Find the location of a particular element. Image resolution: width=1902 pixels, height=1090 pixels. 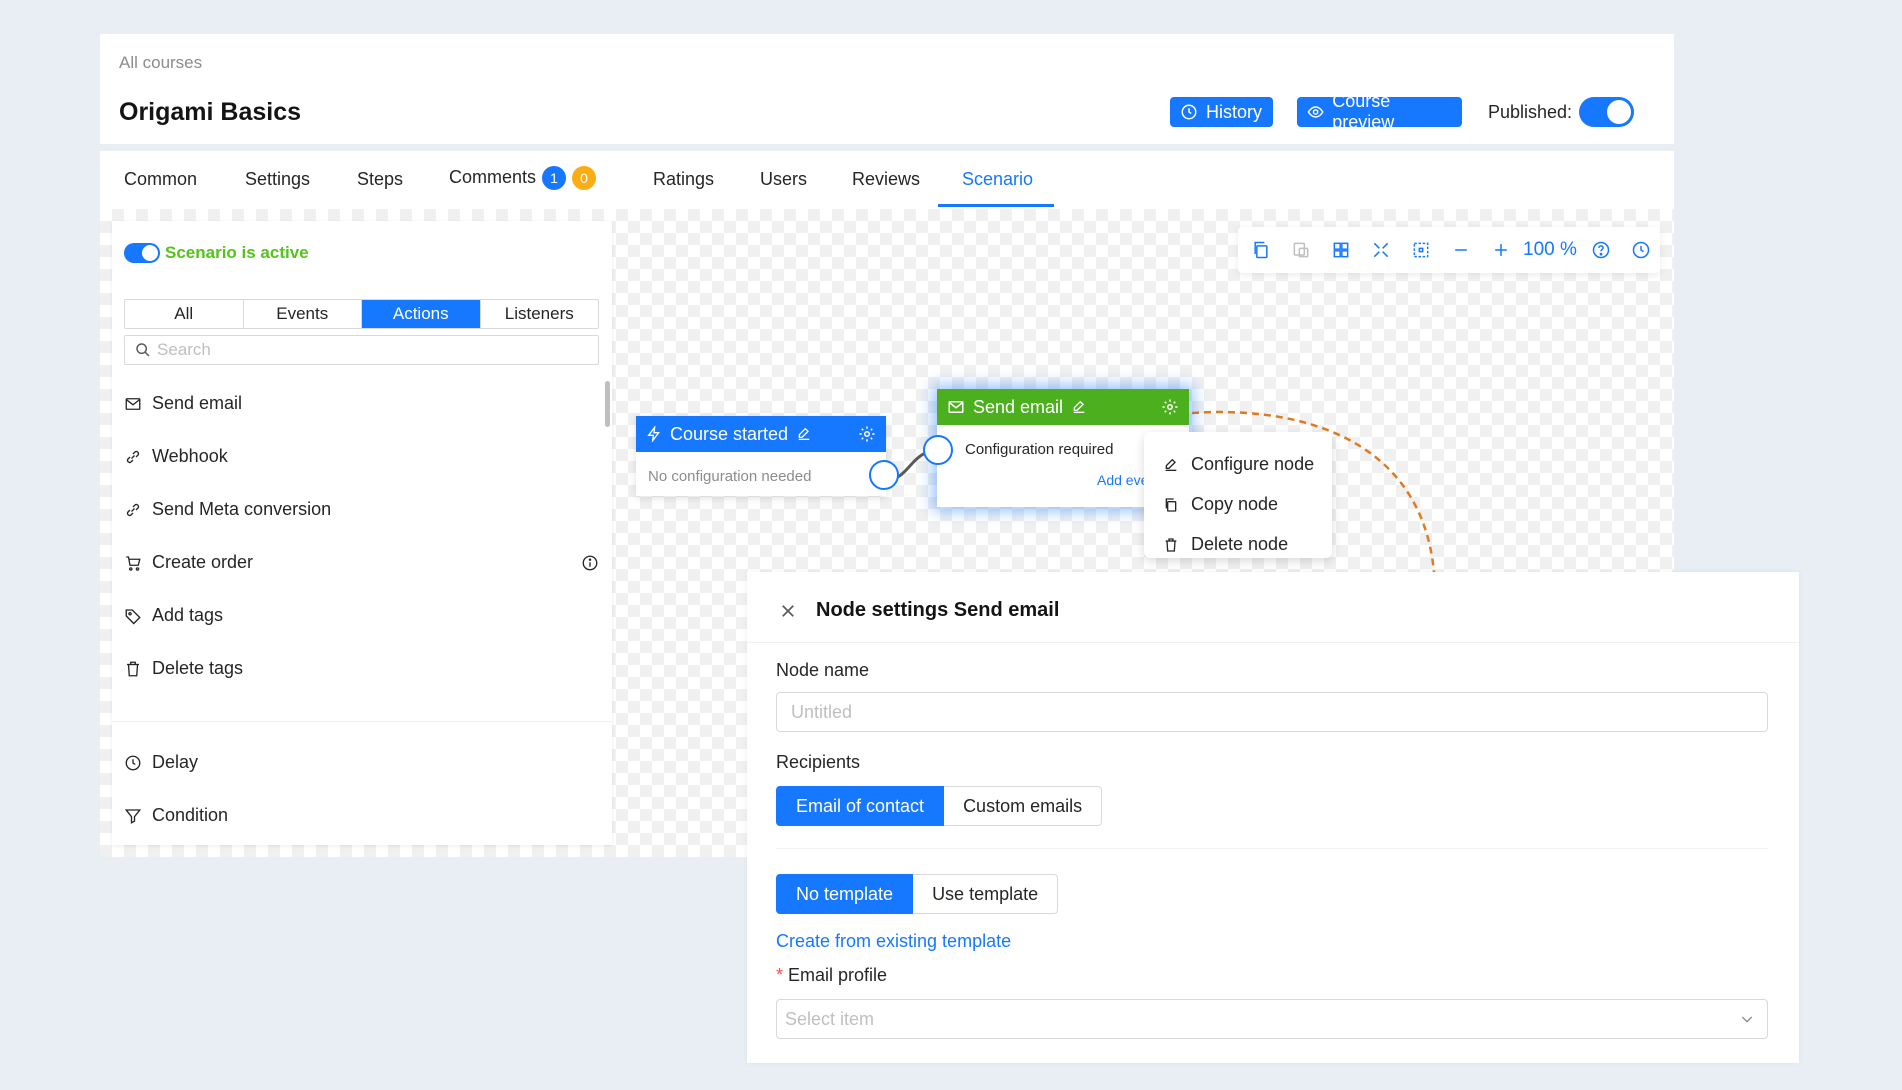

required-marker: * is located at coordinates (780, 975).